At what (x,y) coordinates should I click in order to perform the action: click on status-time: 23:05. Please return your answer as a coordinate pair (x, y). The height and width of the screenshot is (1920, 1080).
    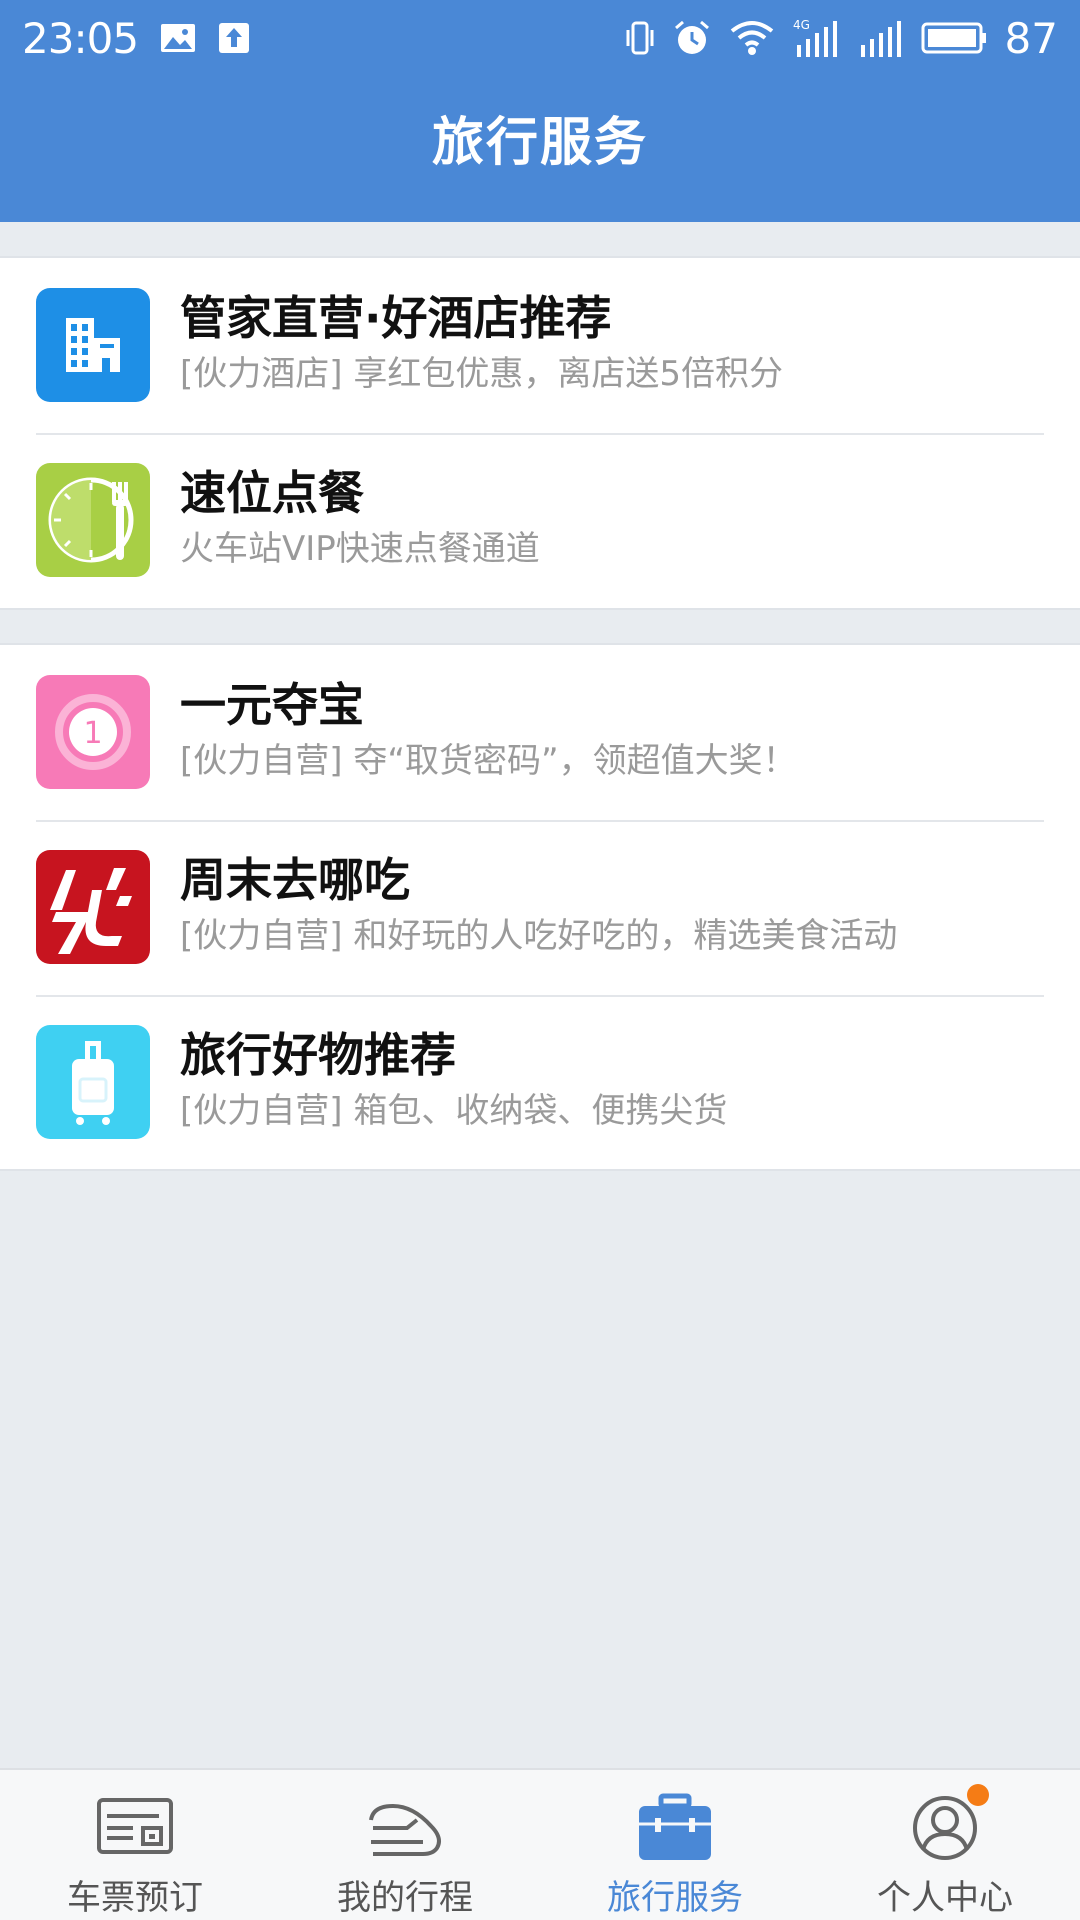
    Looking at the image, I should click on (80, 38).